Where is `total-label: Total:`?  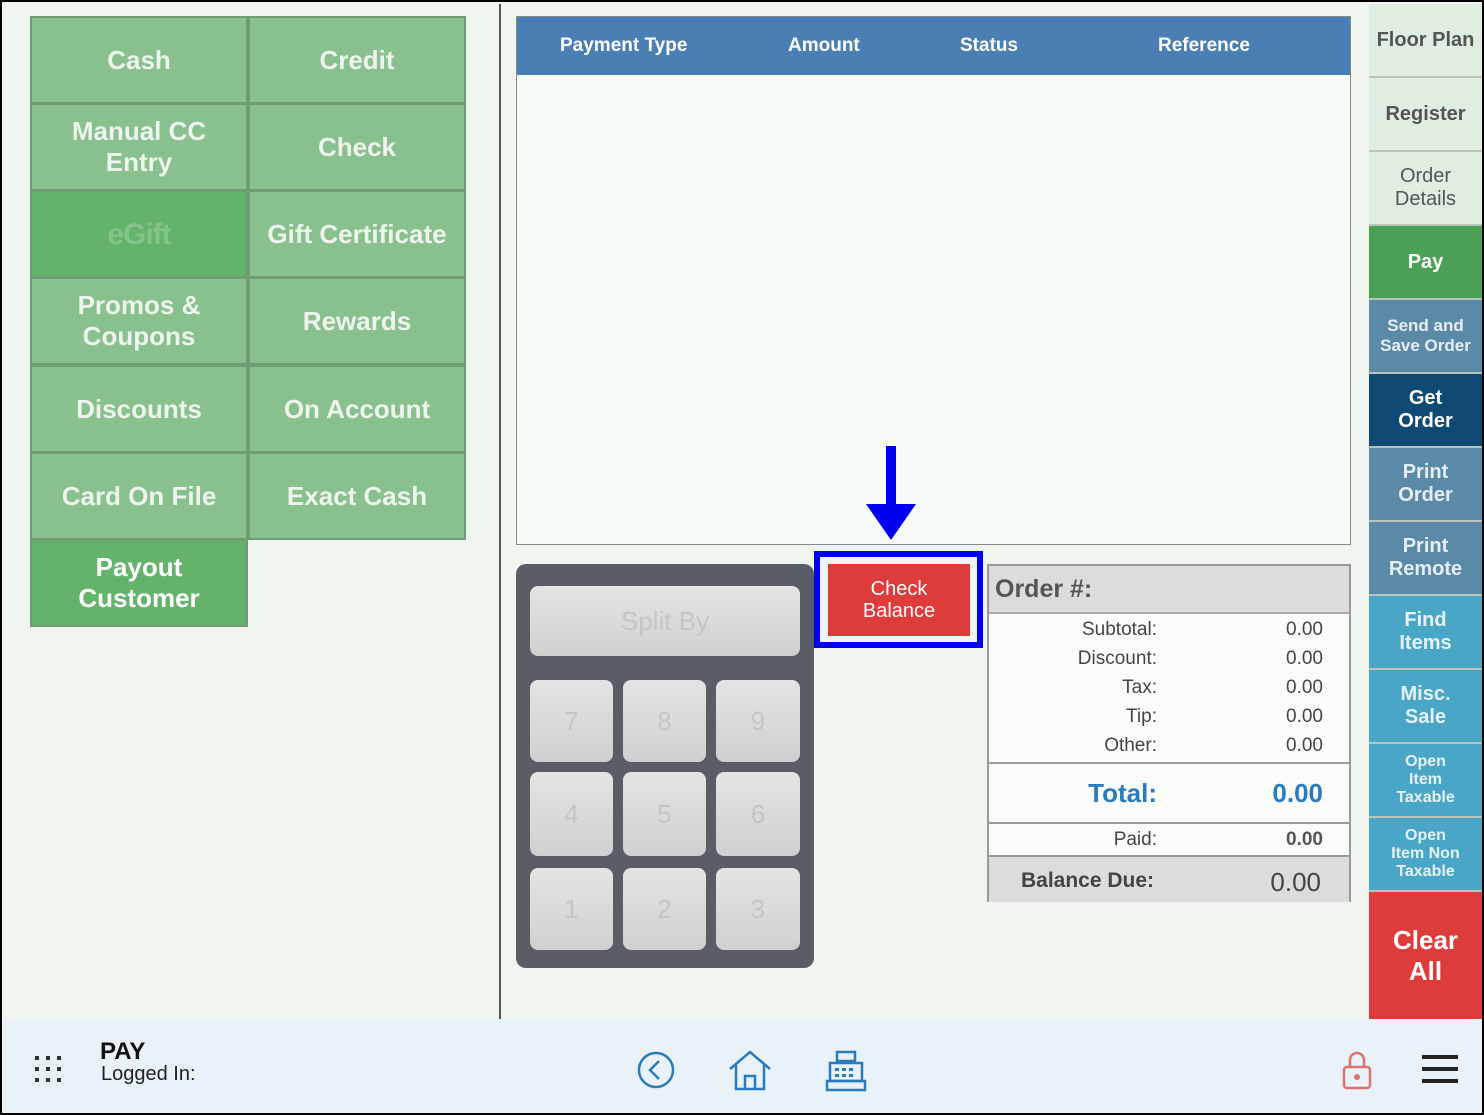 total-label: Total: is located at coordinates (1122, 793).